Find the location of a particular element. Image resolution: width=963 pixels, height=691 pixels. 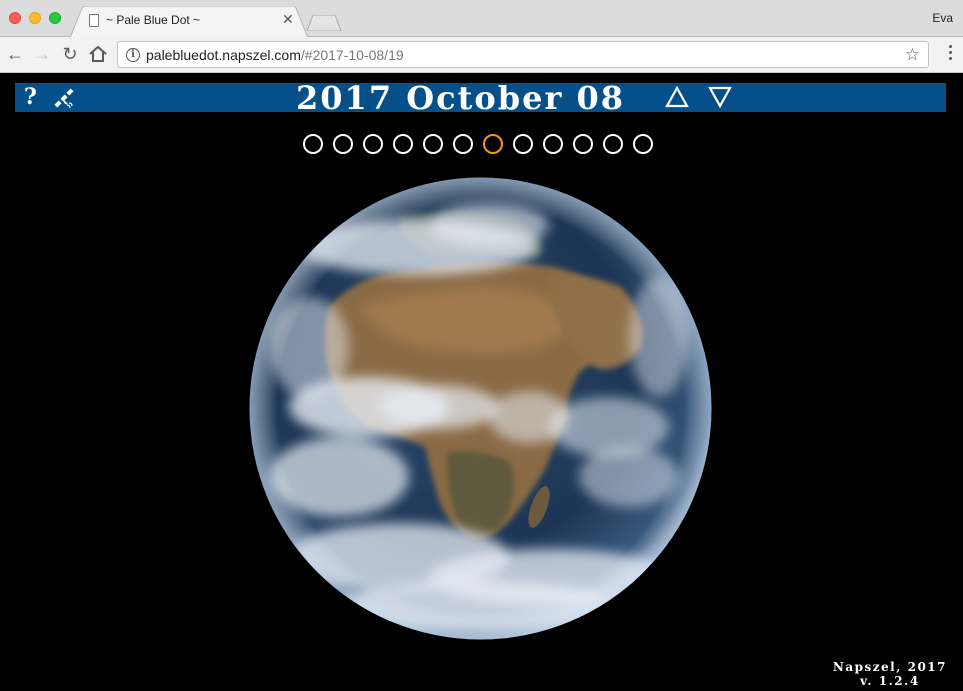

next-day-button is located at coordinates (720, 97).